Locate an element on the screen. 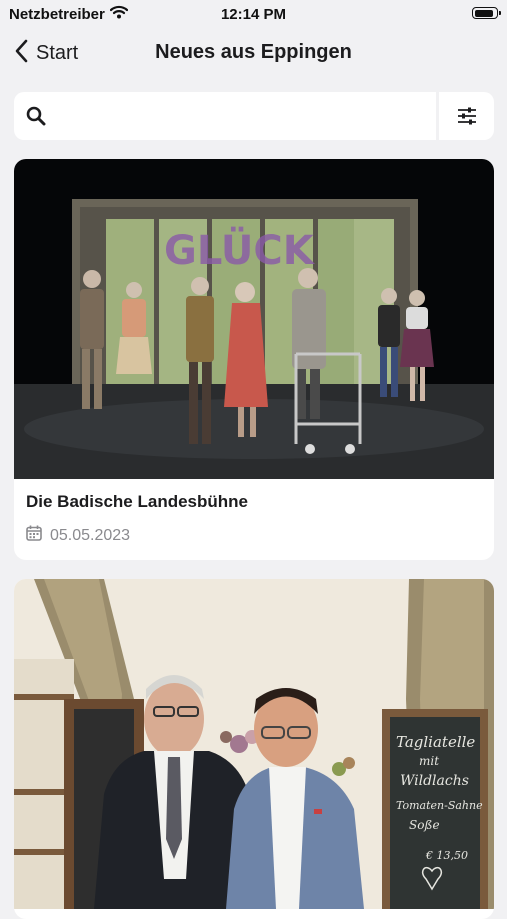 This screenshot has width=507, height=919. search-bar is located at coordinates (225, 117).